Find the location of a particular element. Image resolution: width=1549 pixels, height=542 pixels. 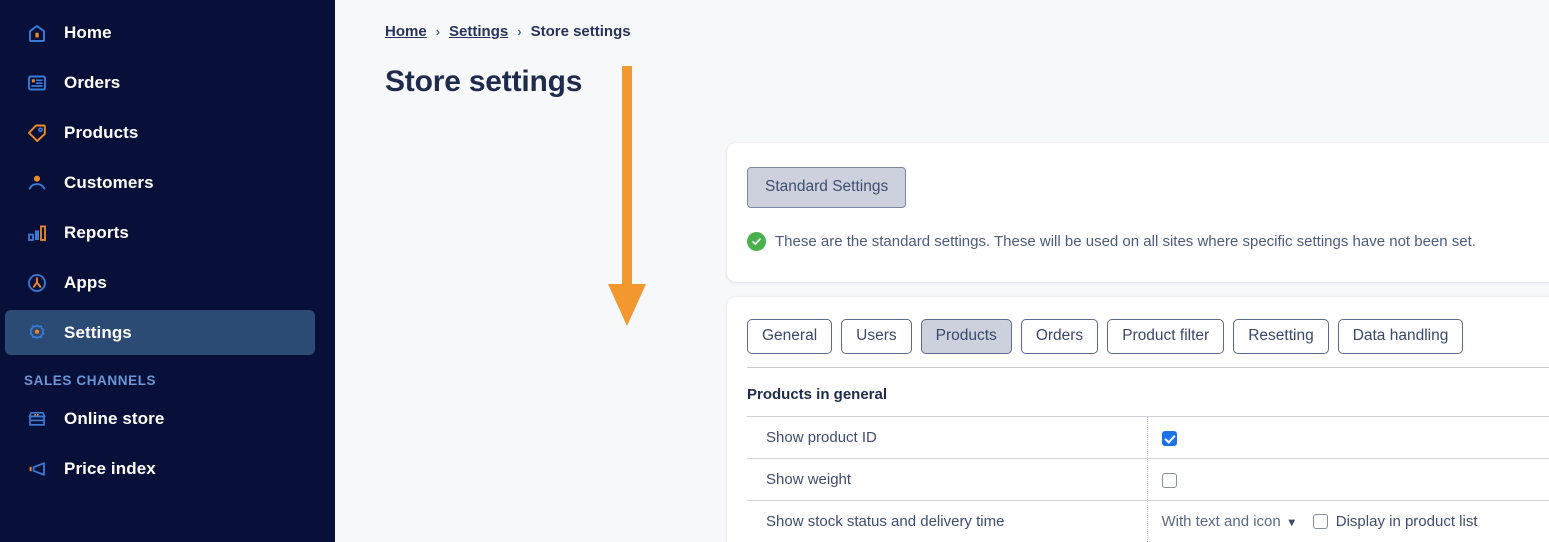

page-title: Store settings is located at coordinates (484, 81).